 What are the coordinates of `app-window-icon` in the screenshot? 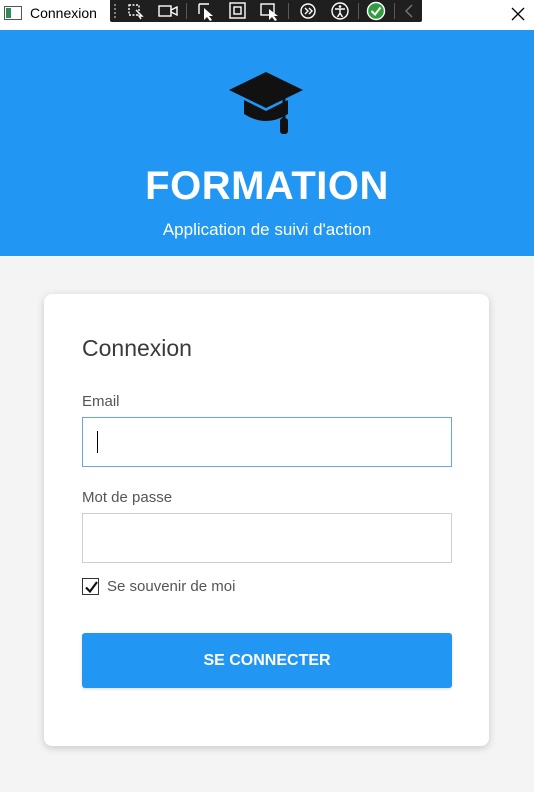 It's located at (13, 13).